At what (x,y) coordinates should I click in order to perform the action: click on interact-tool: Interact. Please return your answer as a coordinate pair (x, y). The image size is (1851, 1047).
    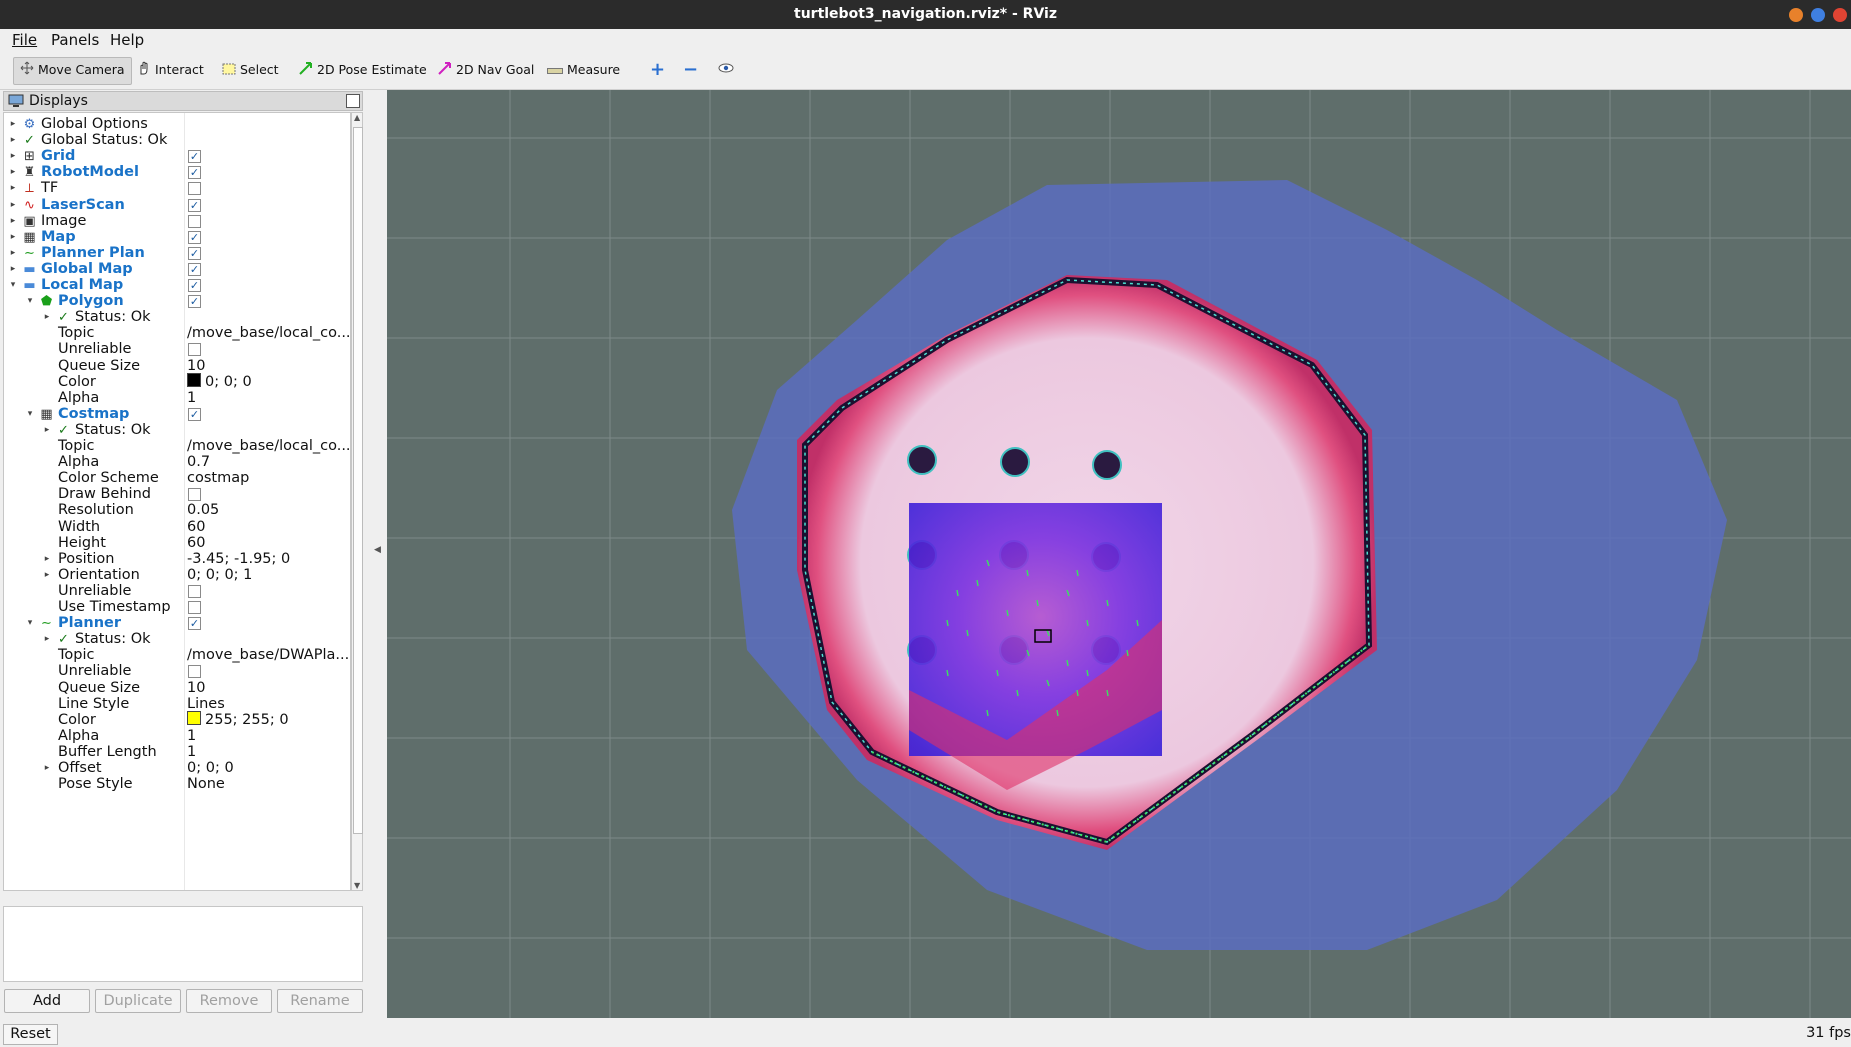
    Looking at the image, I should click on (170, 70).